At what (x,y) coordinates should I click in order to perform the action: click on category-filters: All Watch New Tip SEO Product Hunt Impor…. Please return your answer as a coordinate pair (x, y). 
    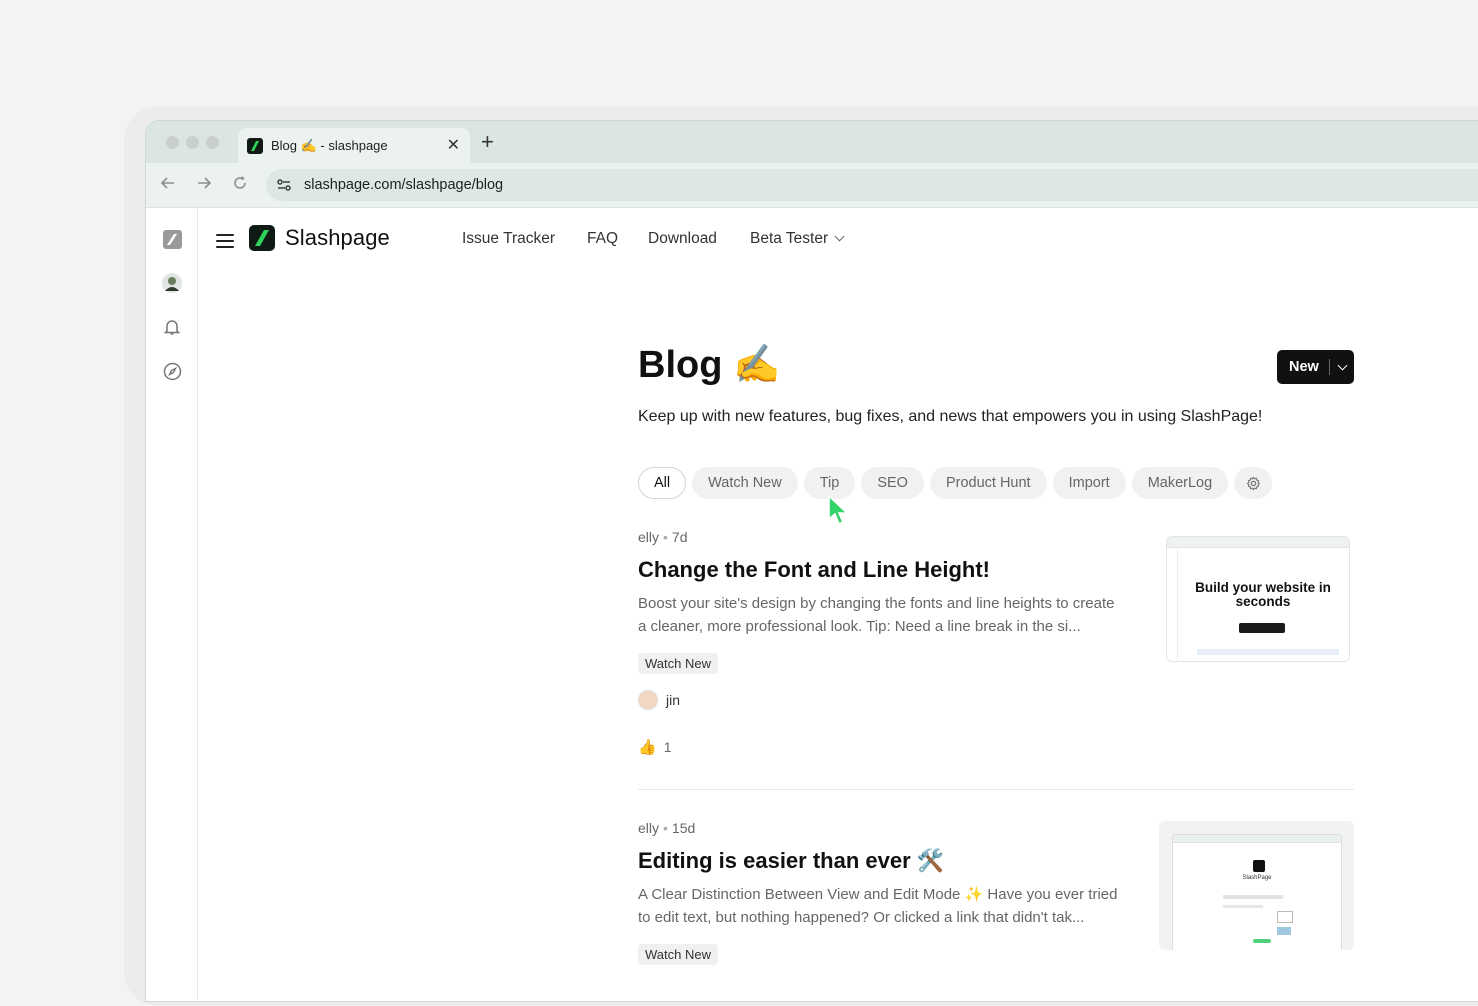
    Looking at the image, I should click on (955, 483).